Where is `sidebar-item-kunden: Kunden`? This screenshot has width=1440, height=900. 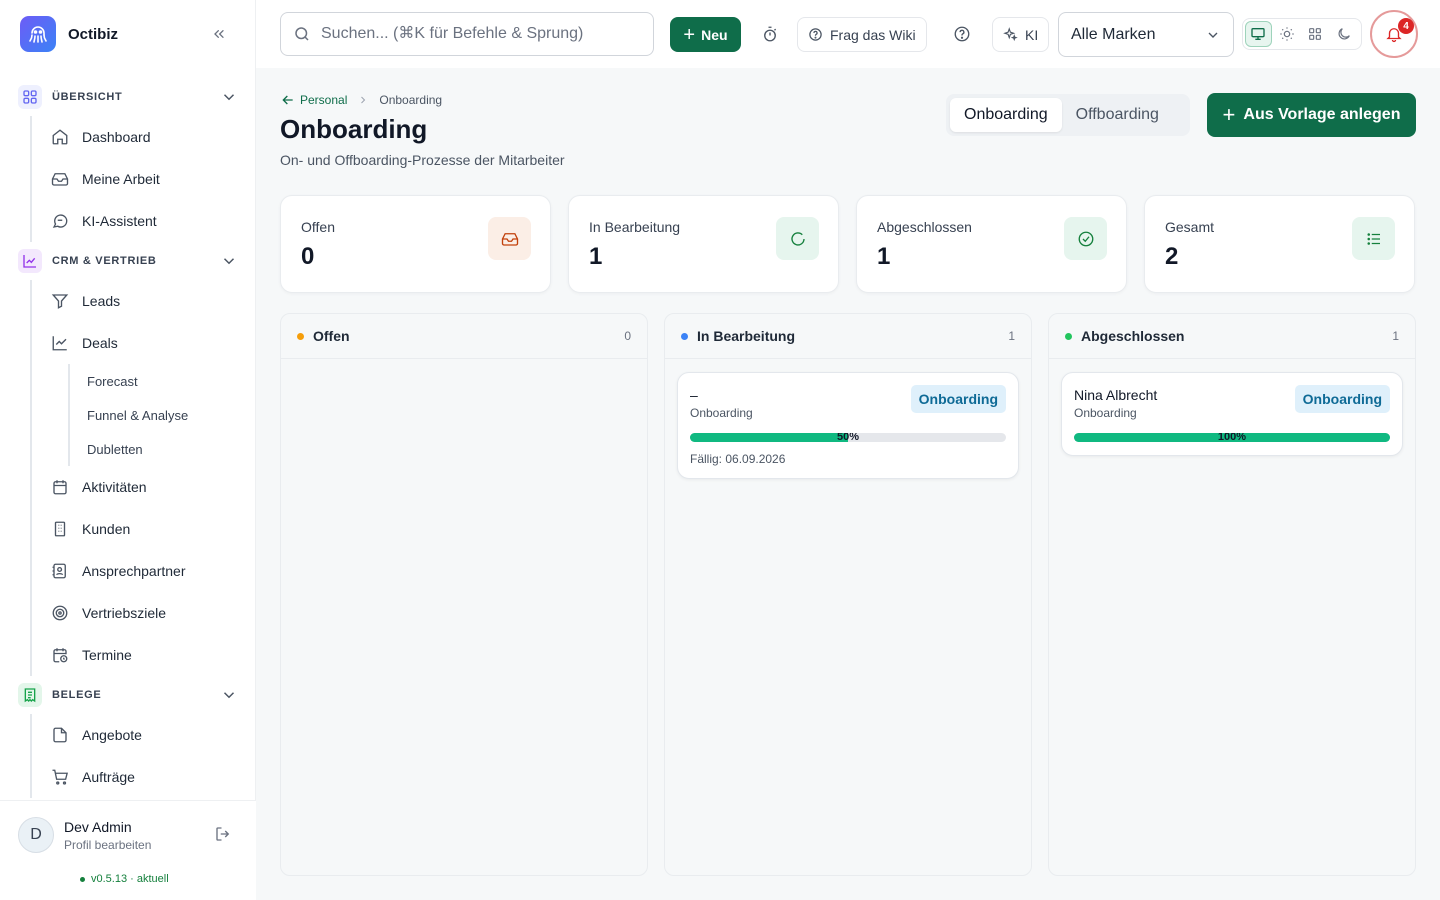 sidebar-item-kunden: Kunden is located at coordinates (144, 529).